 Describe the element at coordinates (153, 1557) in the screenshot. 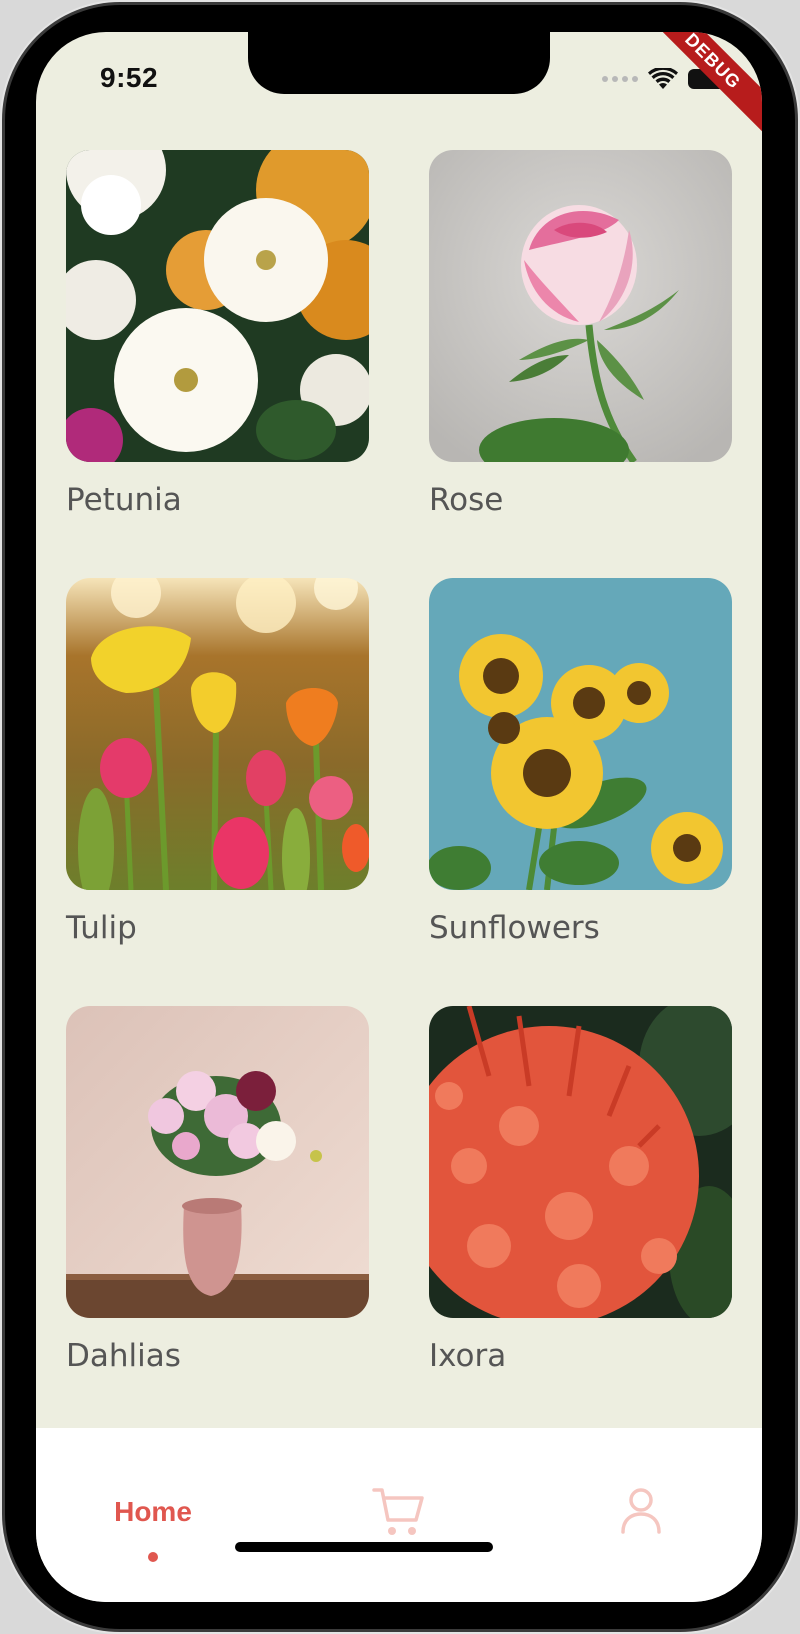

I see `active-indicator-dot` at that location.